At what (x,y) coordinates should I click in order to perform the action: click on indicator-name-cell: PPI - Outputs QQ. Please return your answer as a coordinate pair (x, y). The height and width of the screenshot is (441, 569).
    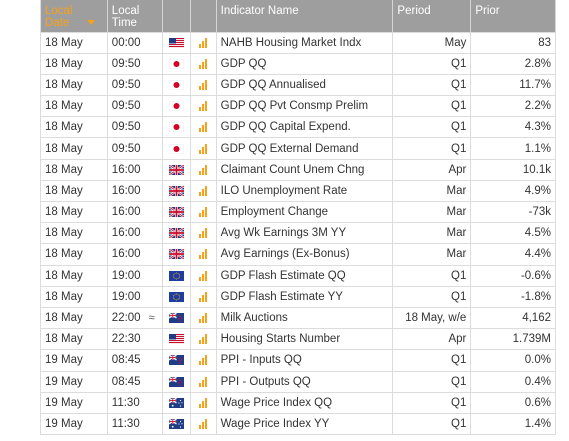
    Looking at the image, I should click on (305, 381).